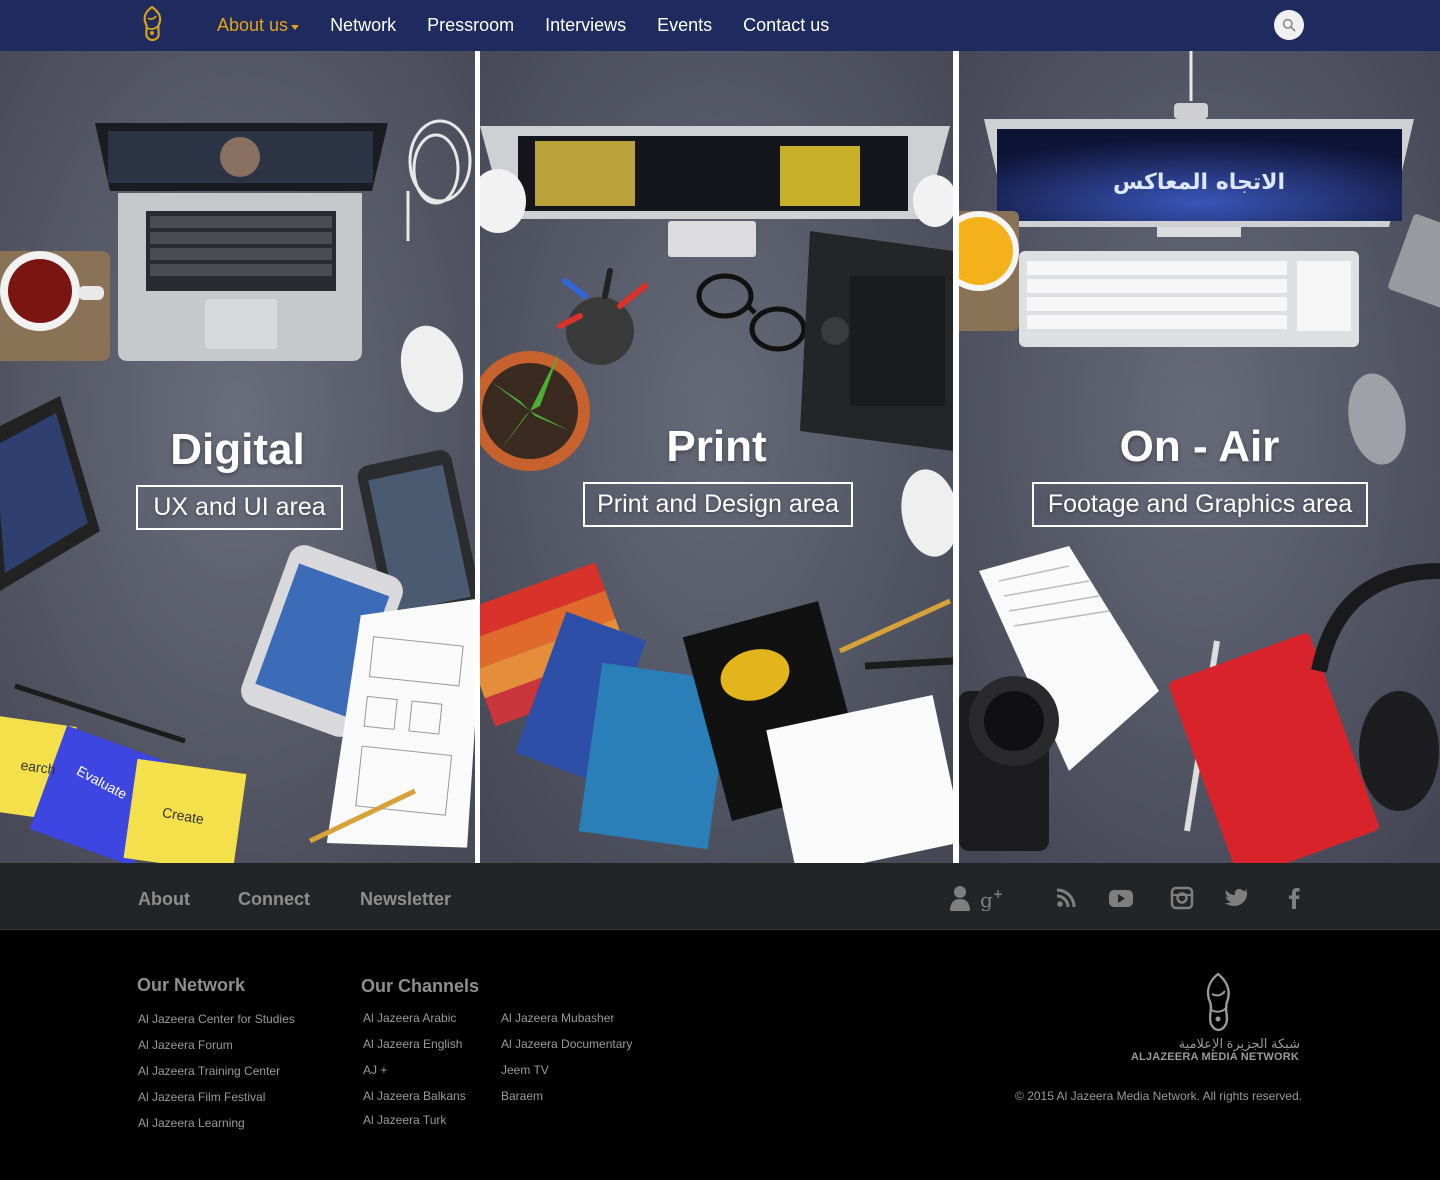 The image size is (1440, 1180). Describe the element at coordinates (274, 899) in the screenshot. I see `footer-link-connect: Connect` at that location.